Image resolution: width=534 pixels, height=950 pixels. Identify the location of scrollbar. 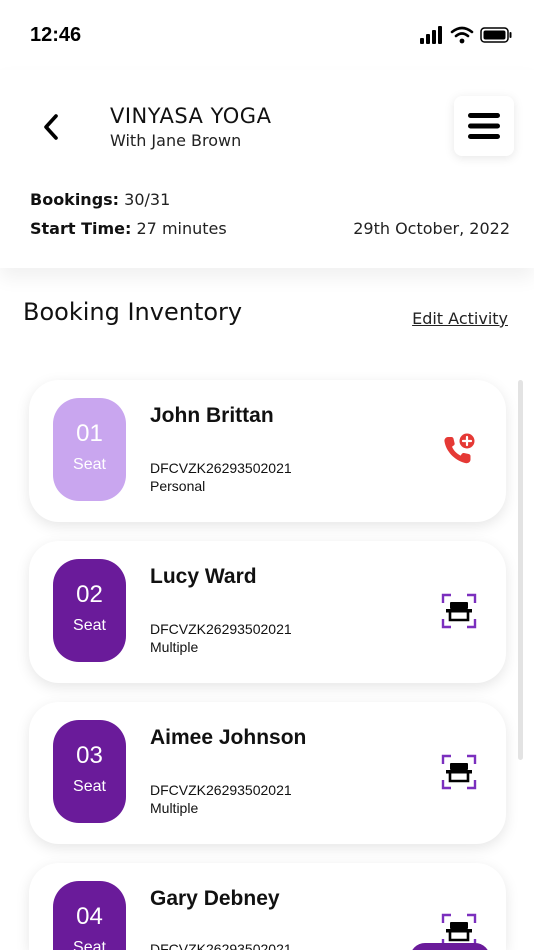
(520, 570).